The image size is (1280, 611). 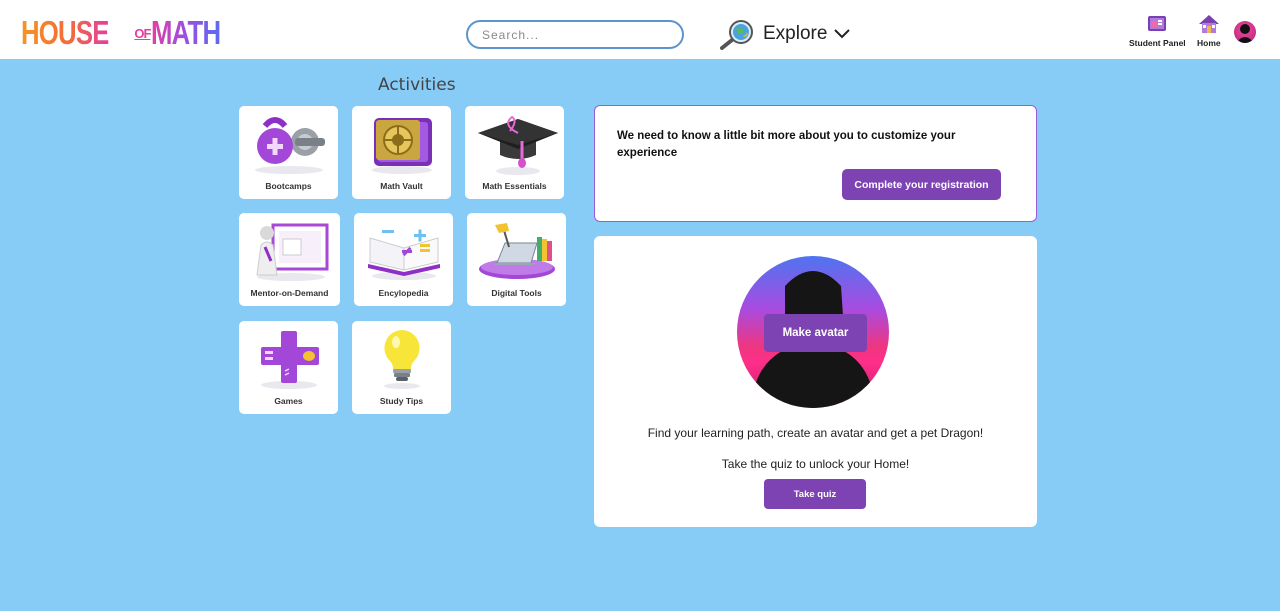 I want to click on activities-title: Activities, so click(x=417, y=85).